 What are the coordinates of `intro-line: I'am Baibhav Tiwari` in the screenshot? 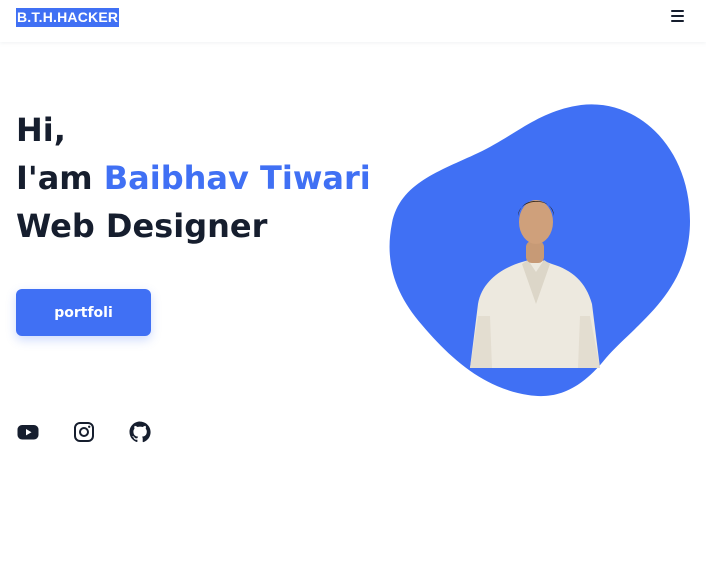 It's located at (193, 178).